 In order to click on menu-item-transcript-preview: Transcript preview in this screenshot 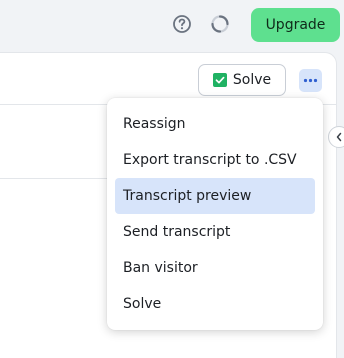, I will do `click(215, 196)`.